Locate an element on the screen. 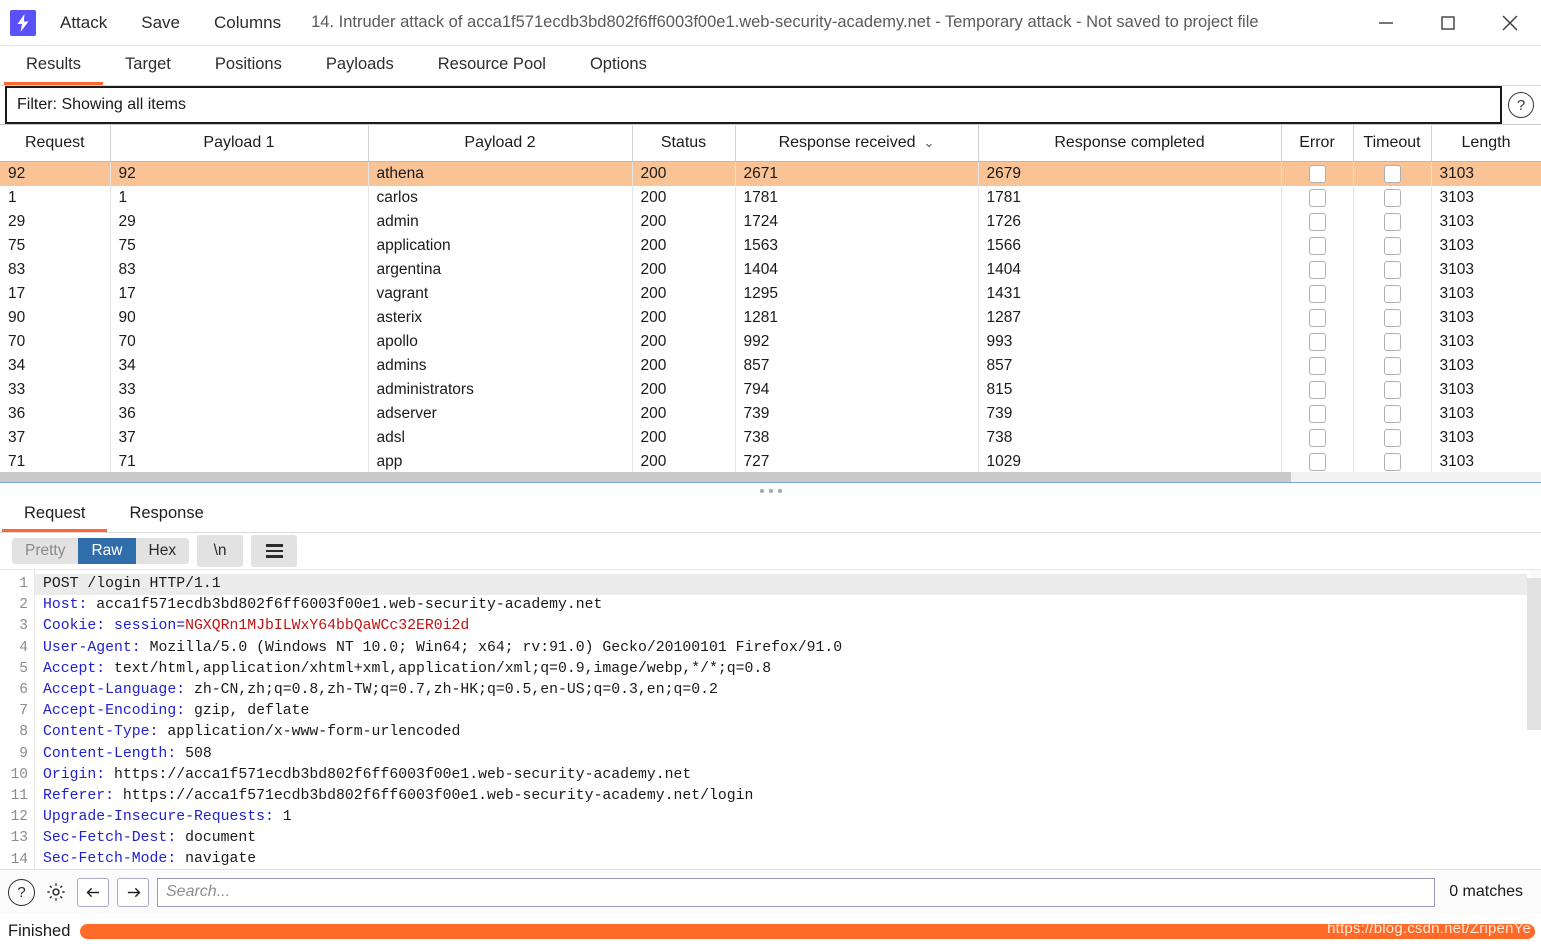 This screenshot has width=1541, height=948. tab-results: Results is located at coordinates (54, 67).